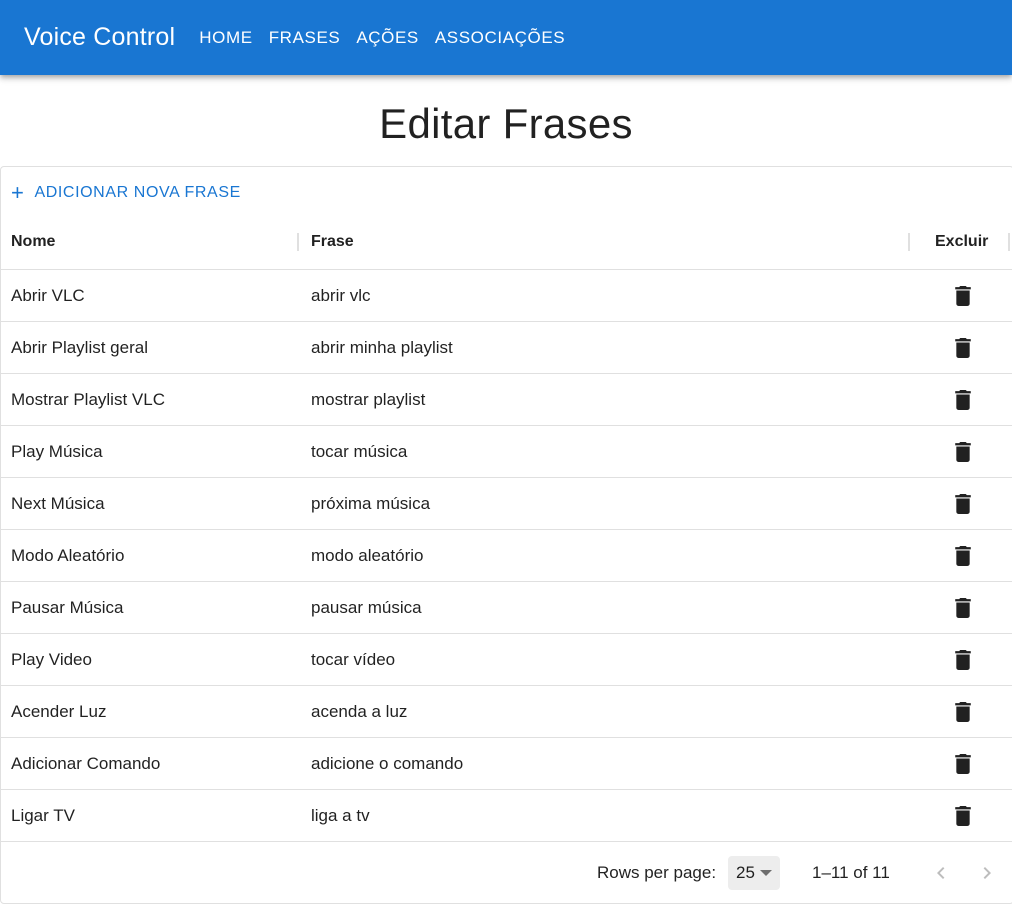  I want to click on cell-nome: Ligar TV, so click(43, 815).